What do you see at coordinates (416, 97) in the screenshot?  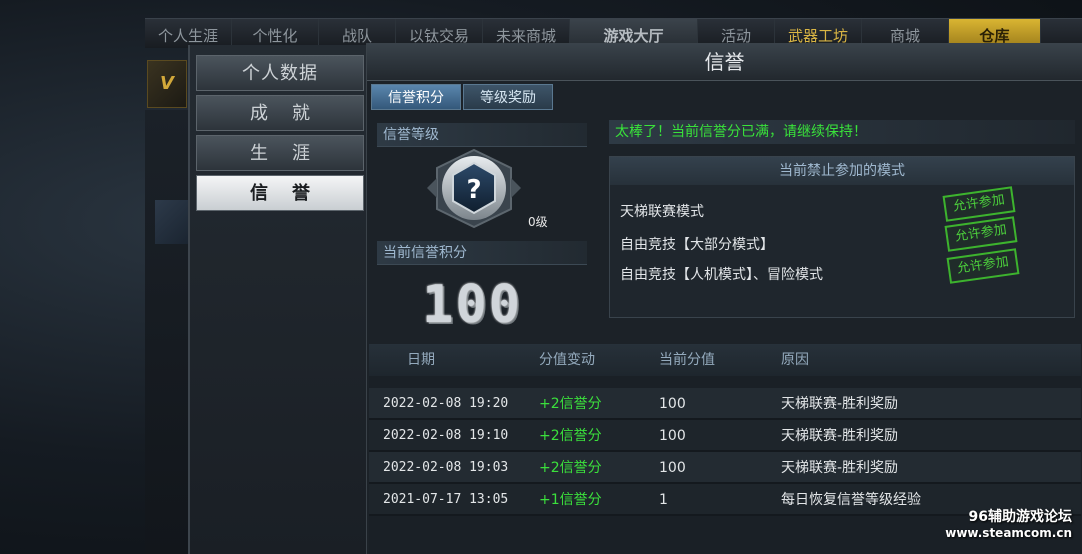 I see `tab-credit-score: 信誉积分` at bounding box center [416, 97].